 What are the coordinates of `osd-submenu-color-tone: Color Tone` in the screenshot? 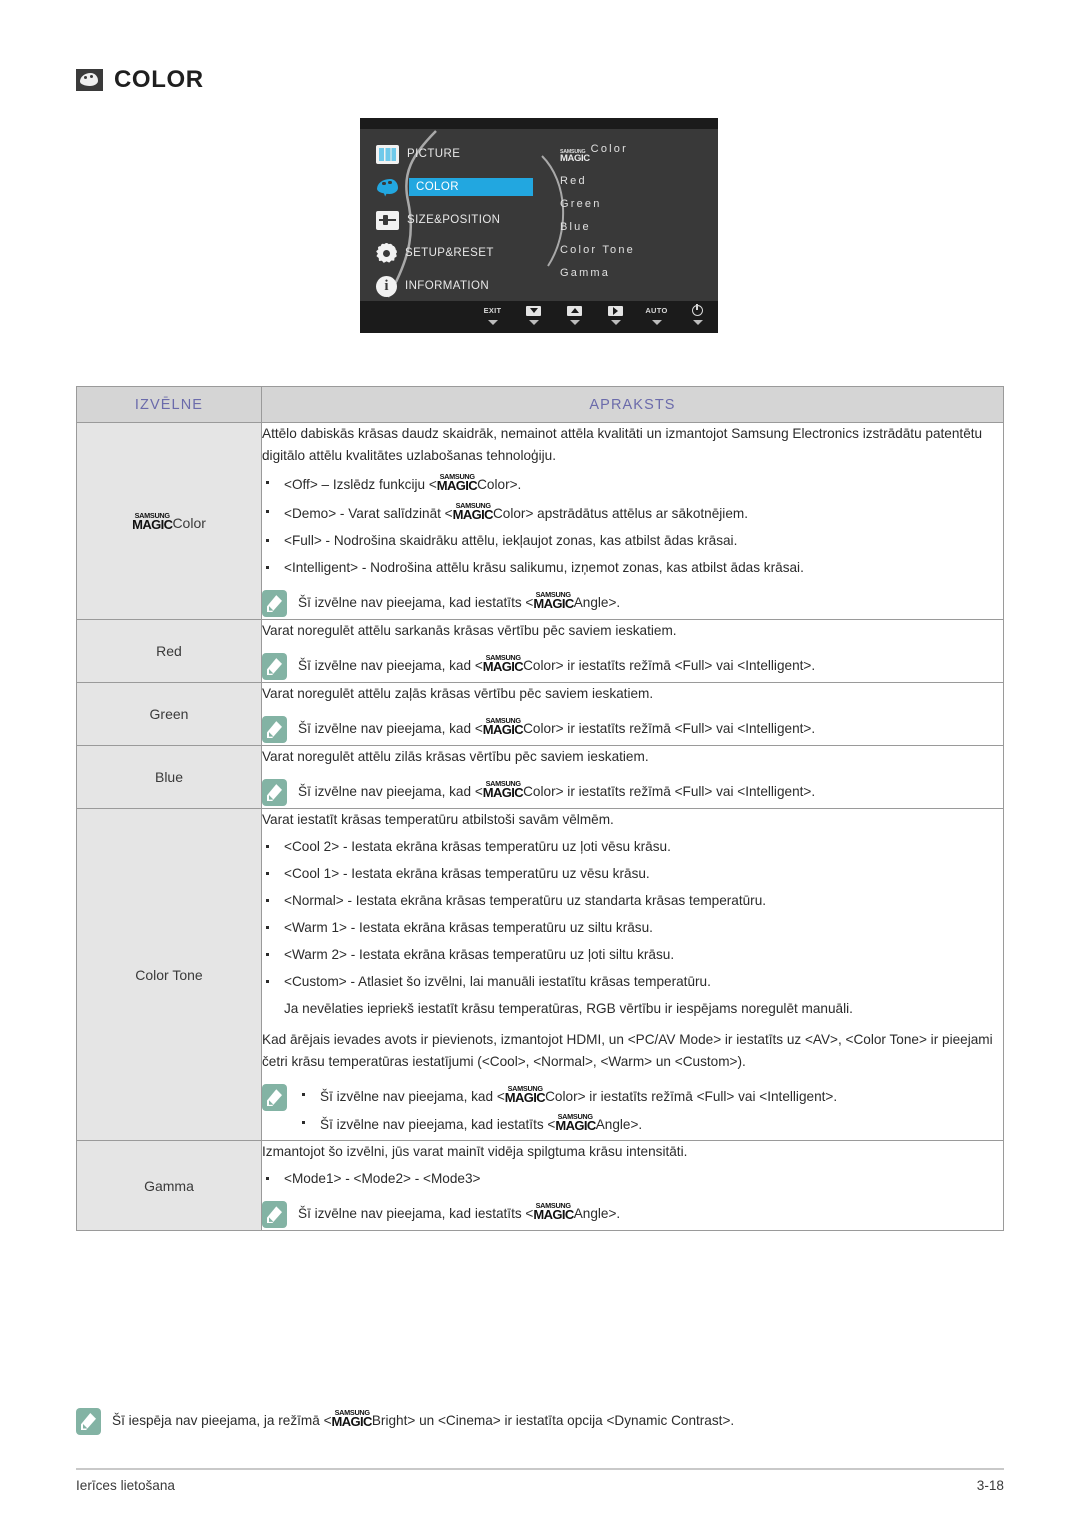 It's located at (597, 250).